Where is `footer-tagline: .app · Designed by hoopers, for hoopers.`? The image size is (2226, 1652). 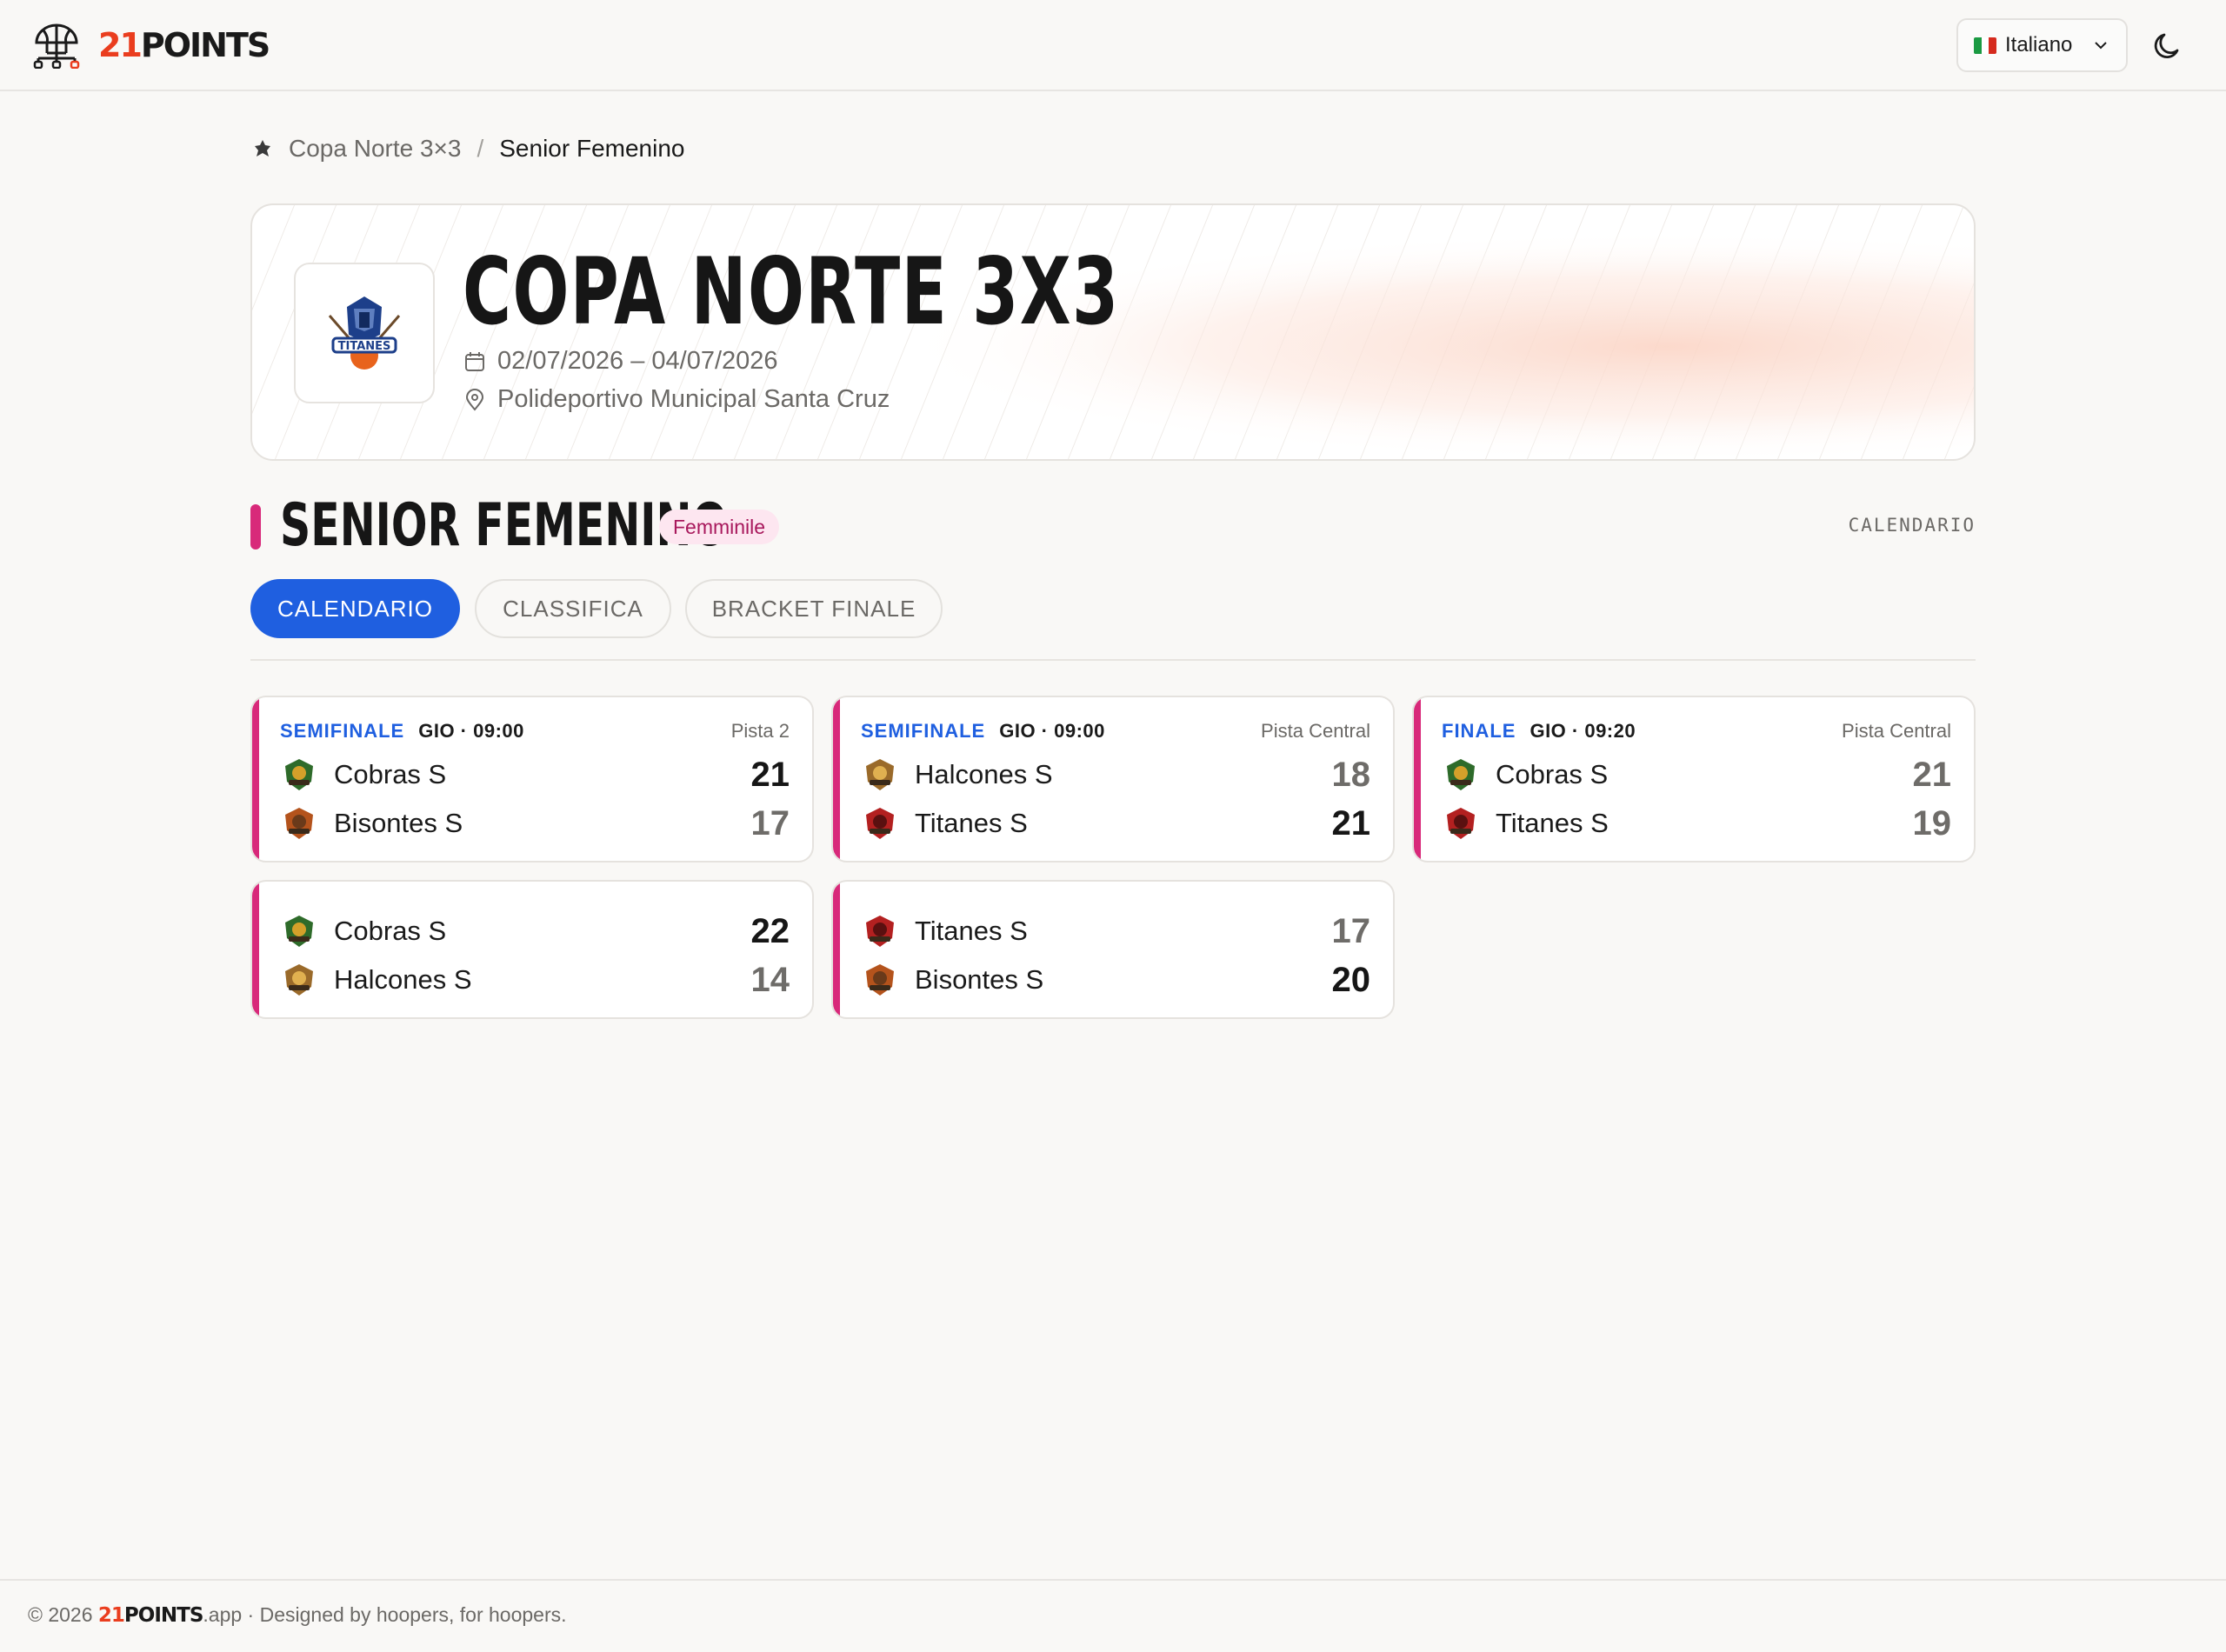
footer-tagline: .app · Designed by hoopers, for hoopers. is located at coordinates (385, 1614).